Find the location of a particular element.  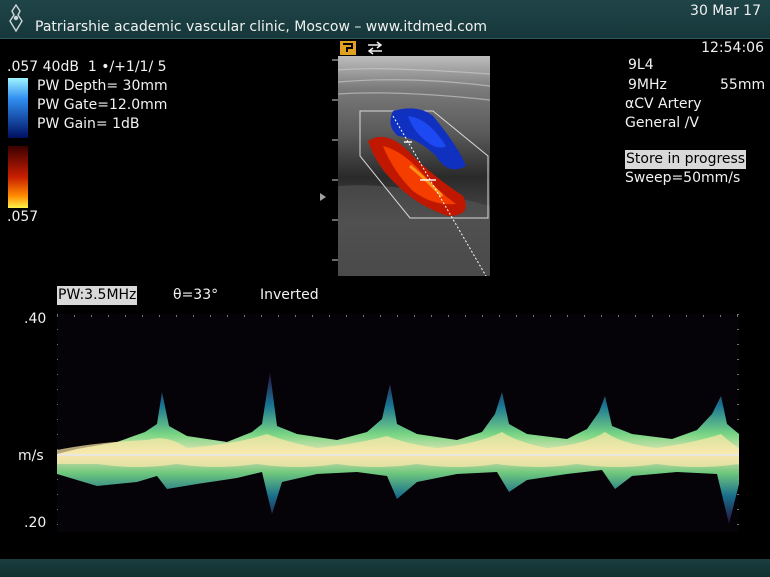

bmode-color-image is located at coordinates (414, 166).